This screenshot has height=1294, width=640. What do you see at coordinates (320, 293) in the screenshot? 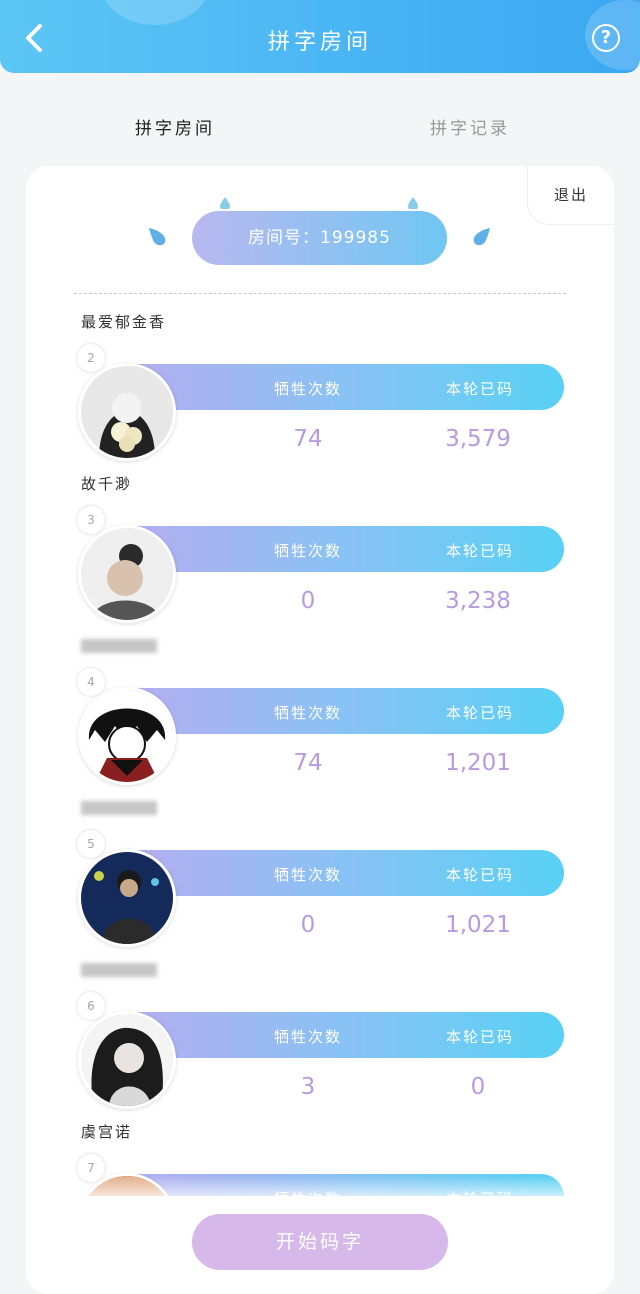
I see `divider` at bounding box center [320, 293].